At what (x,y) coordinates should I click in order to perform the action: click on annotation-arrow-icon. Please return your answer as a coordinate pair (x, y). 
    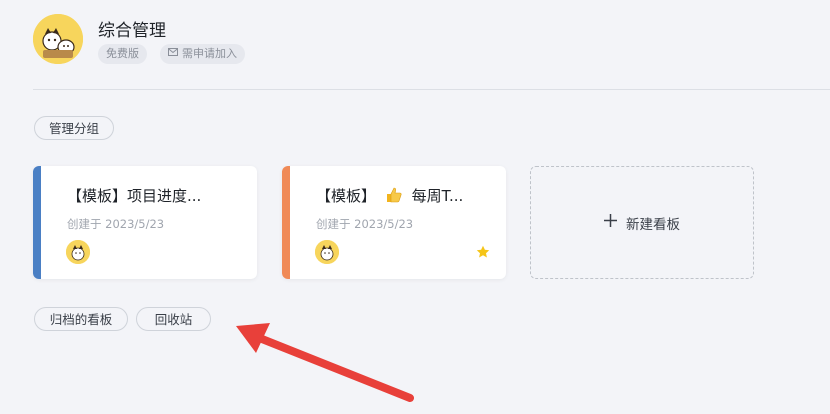
    Looking at the image, I should click on (325, 362).